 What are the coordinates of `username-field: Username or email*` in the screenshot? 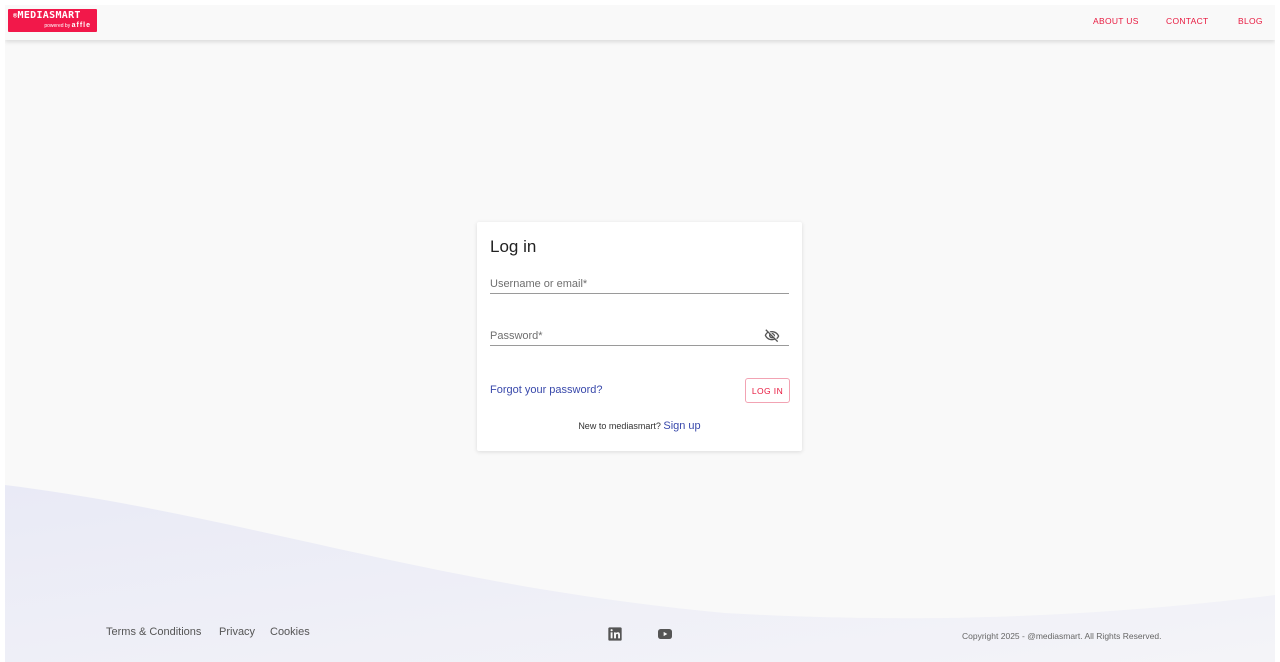 It's located at (639, 284).